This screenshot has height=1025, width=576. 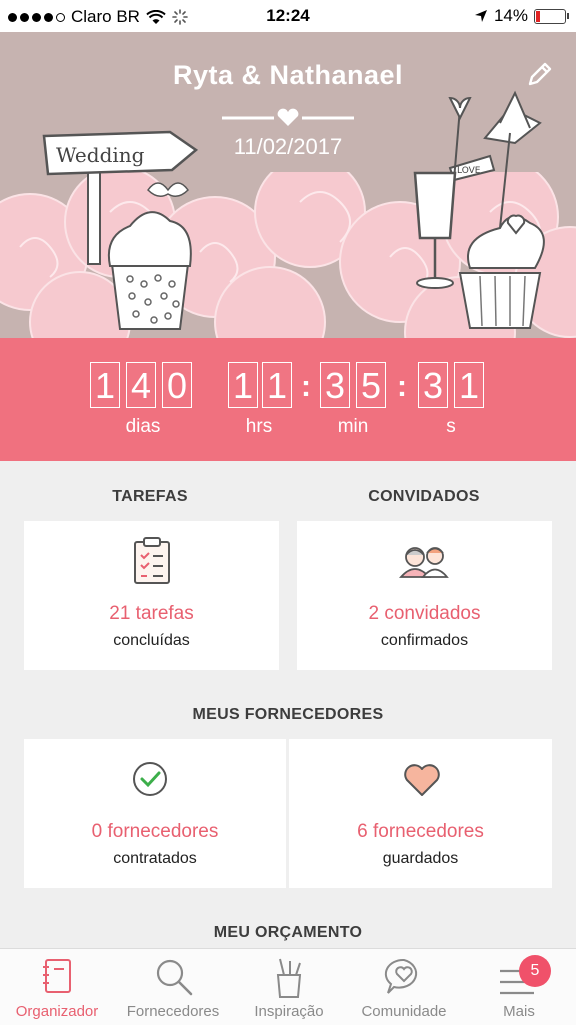 I want to click on hired-vendors-count: 0 fornecedores, so click(x=155, y=831).